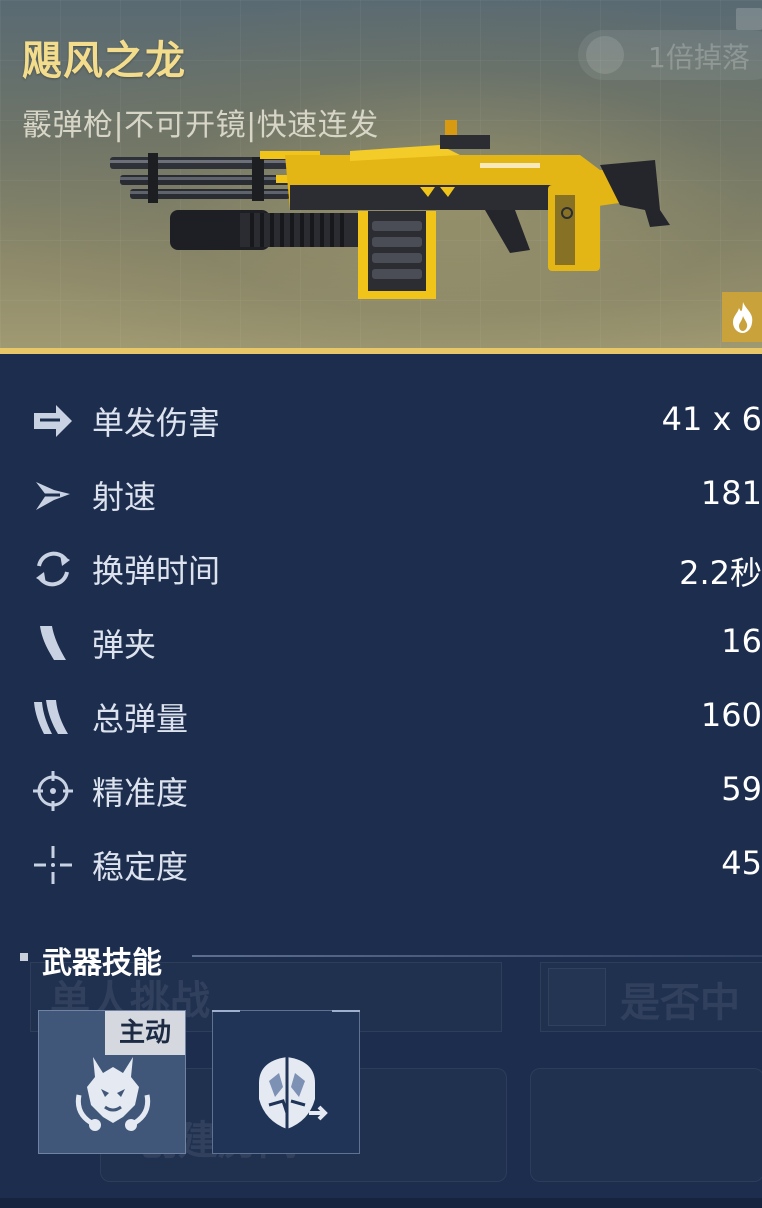 This screenshot has width=762, height=1208. Describe the element at coordinates (53, 717) in the screenshot. I see `ammo-total-icon` at that location.